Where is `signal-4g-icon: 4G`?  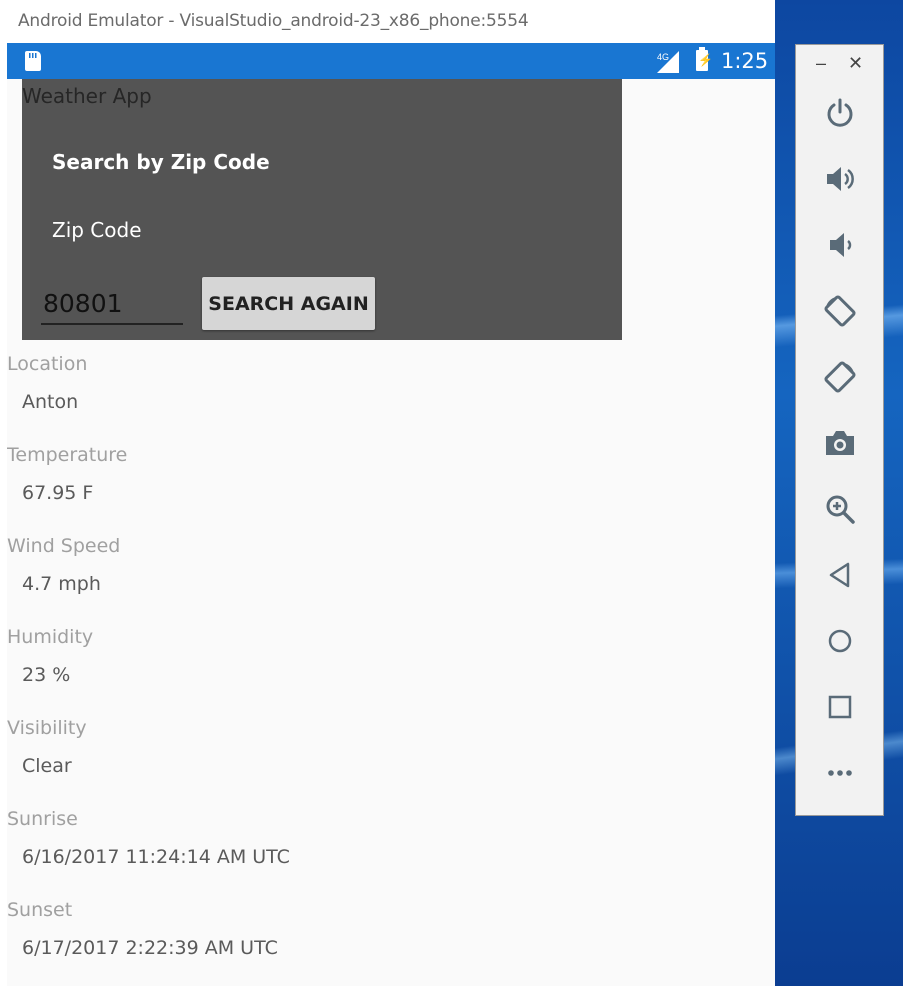 signal-4g-icon: 4G is located at coordinates (668, 62).